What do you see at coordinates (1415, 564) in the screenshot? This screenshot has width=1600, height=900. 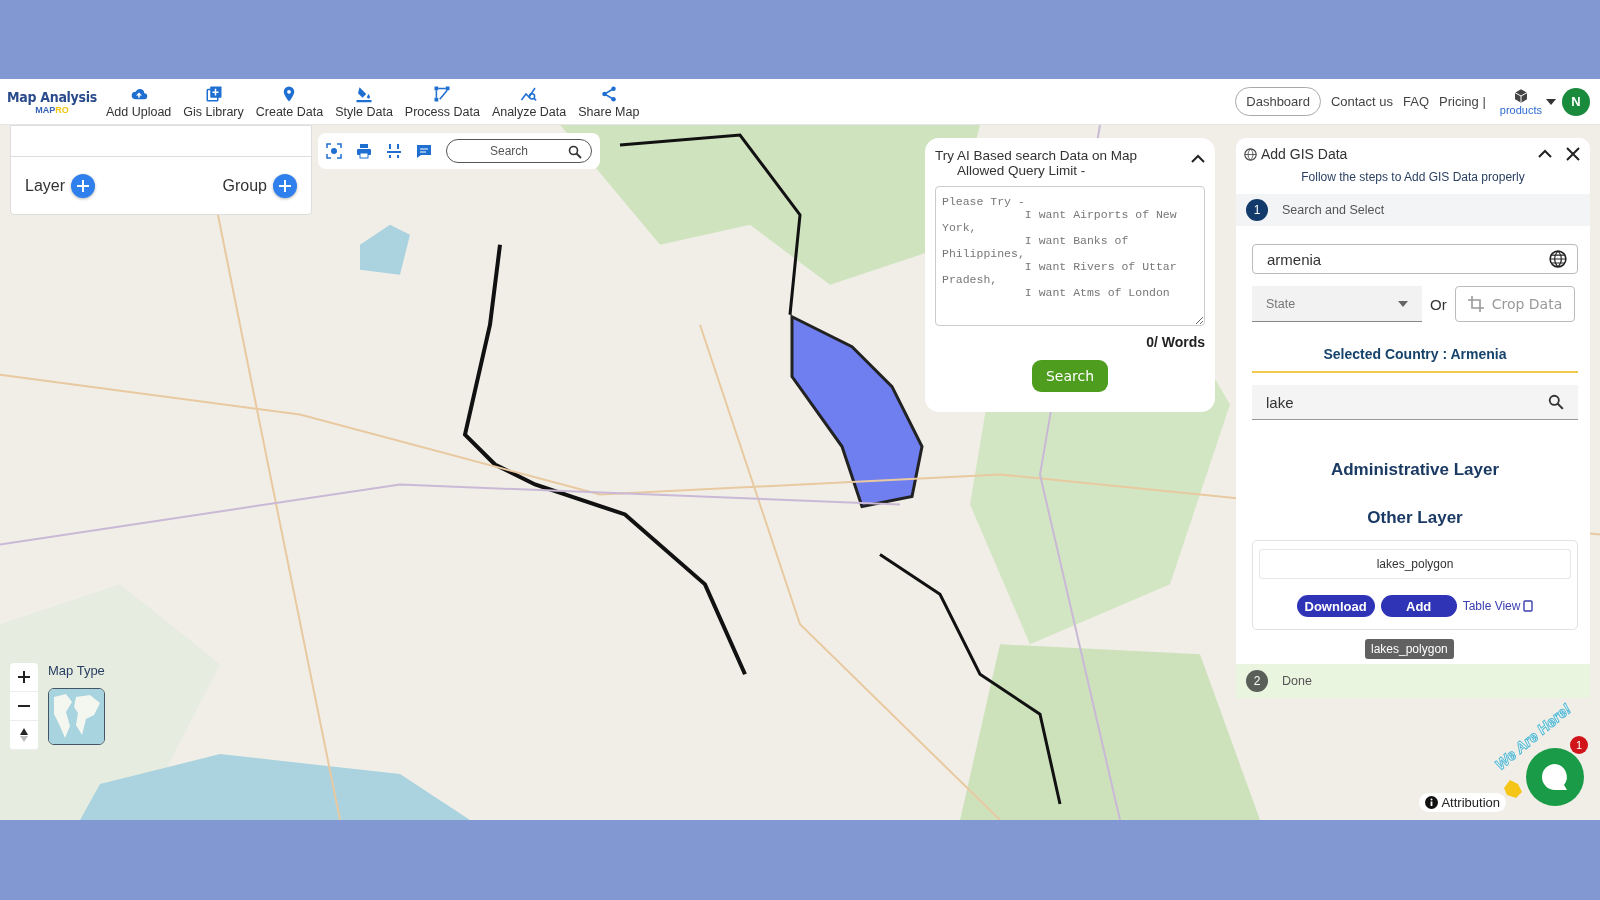 I see `layer-name: lakes_polygon` at bounding box center [1415, 564].